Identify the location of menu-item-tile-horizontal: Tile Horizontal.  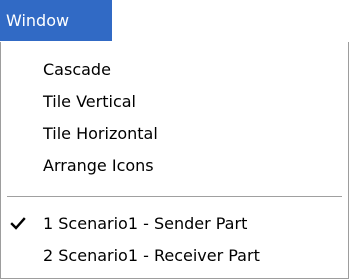
(174, 134).